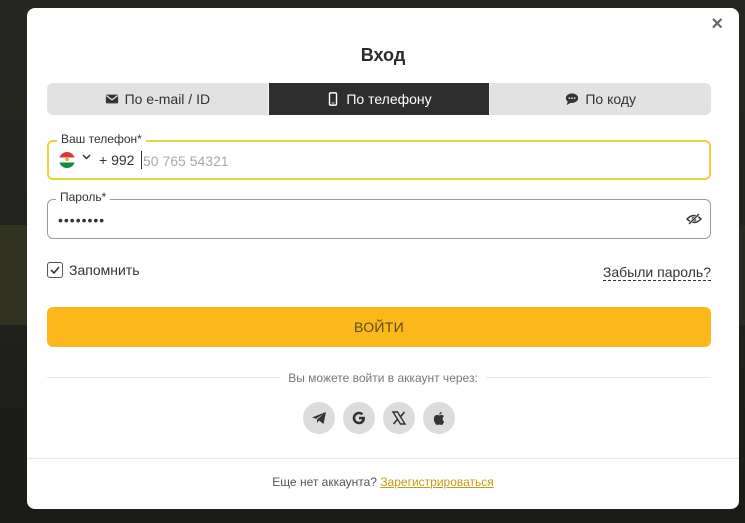  Describe the element at coordinates (86, 158) in the screenshot. I see `chevron-down-icon` at that location.